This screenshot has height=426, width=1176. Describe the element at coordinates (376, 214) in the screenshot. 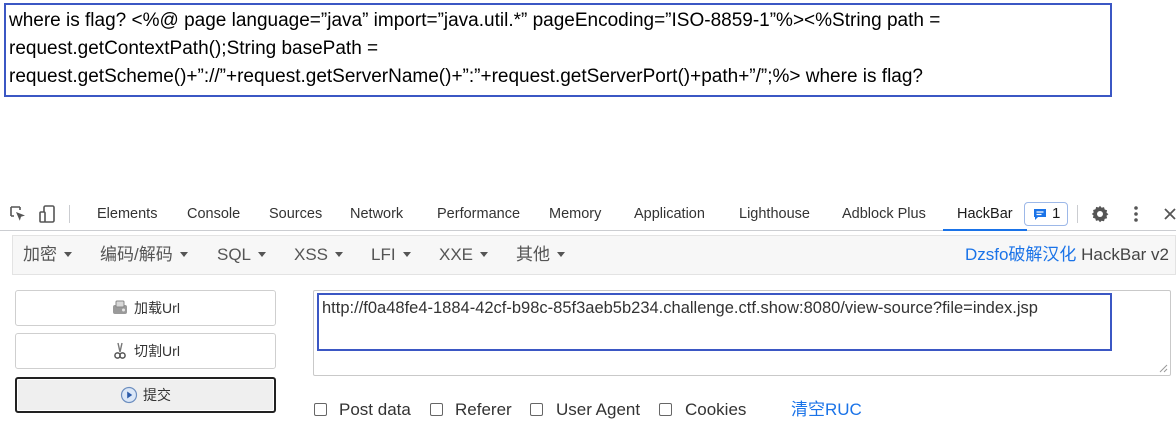

I see `tab-network: Network` at that location.